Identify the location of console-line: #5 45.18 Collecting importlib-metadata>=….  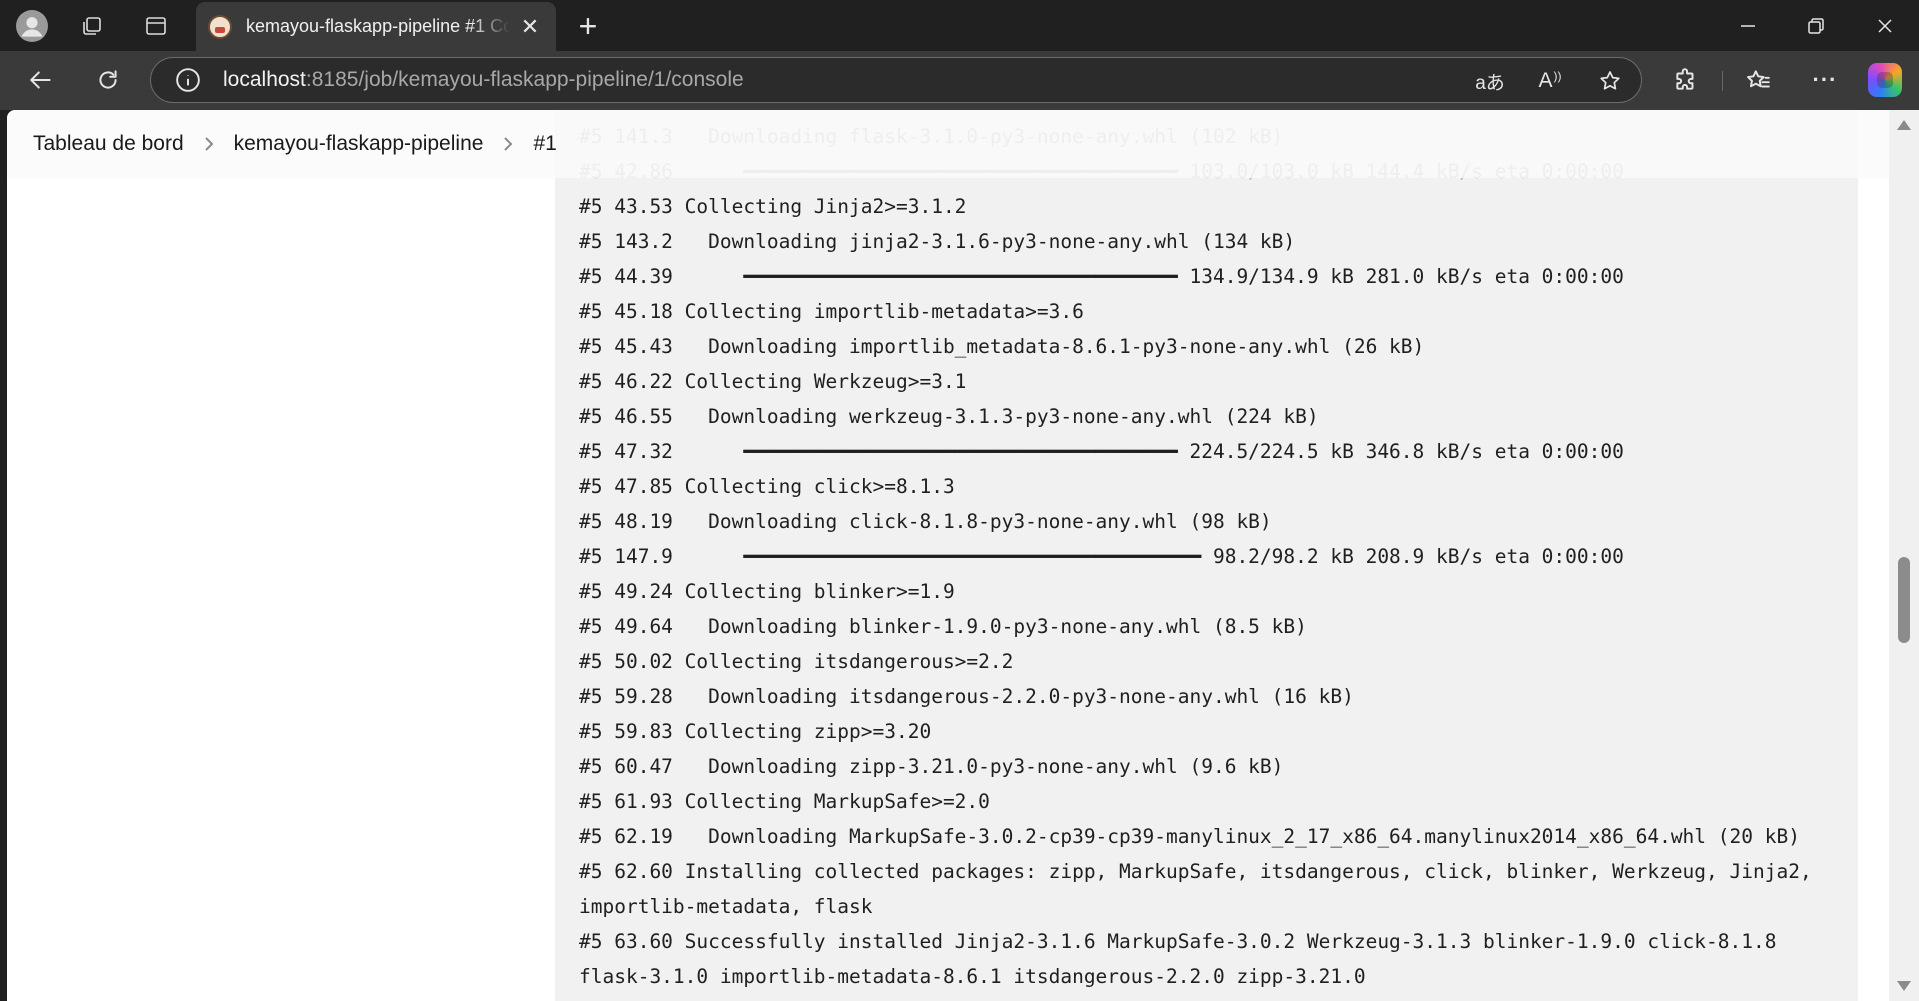
(831, 311).